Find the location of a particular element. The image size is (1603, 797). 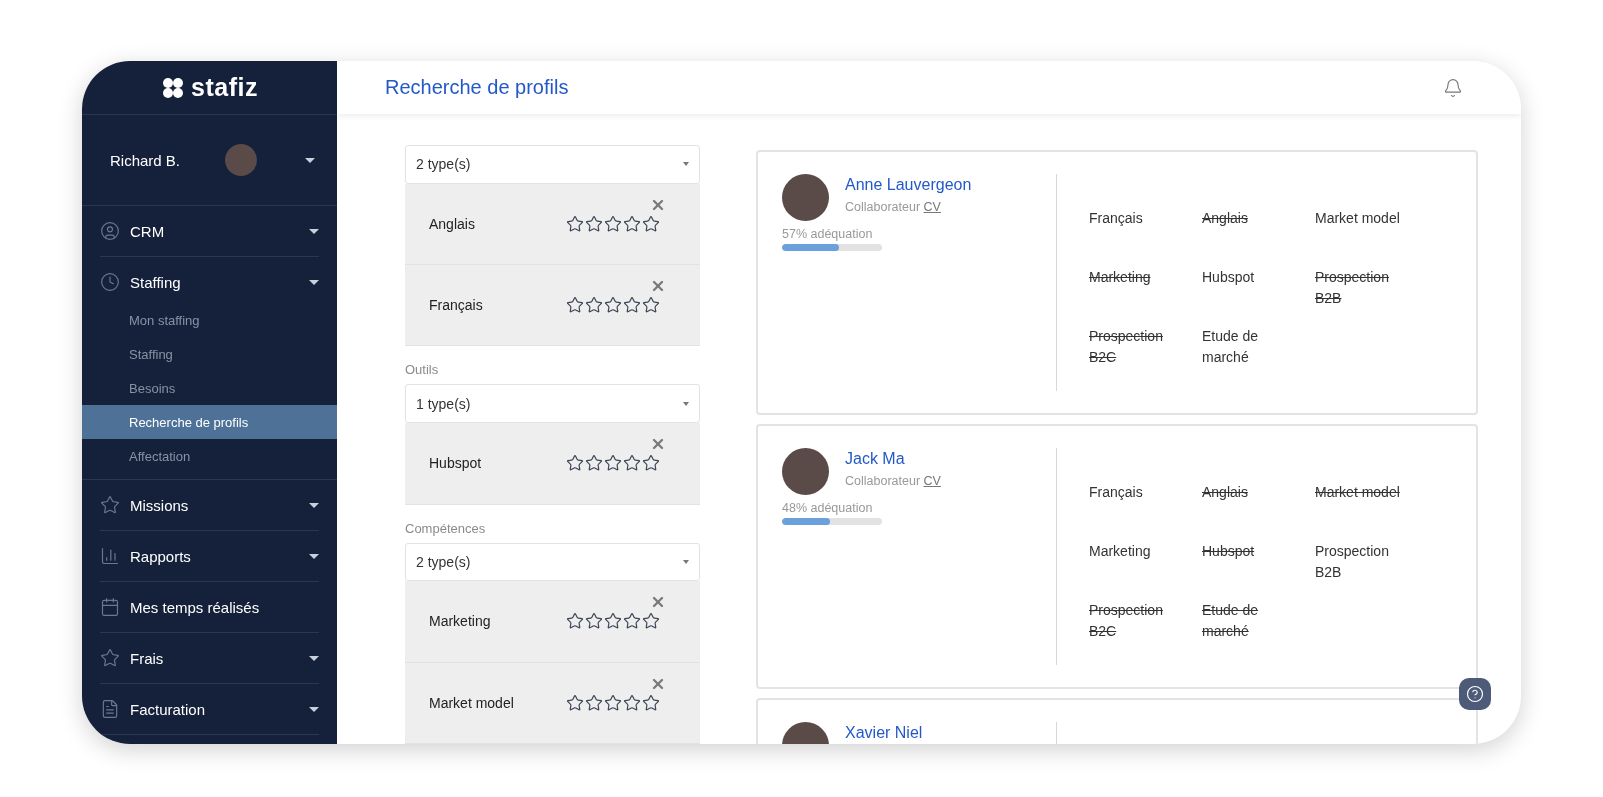

user-circle-icon is located at coordinates (110, 231).